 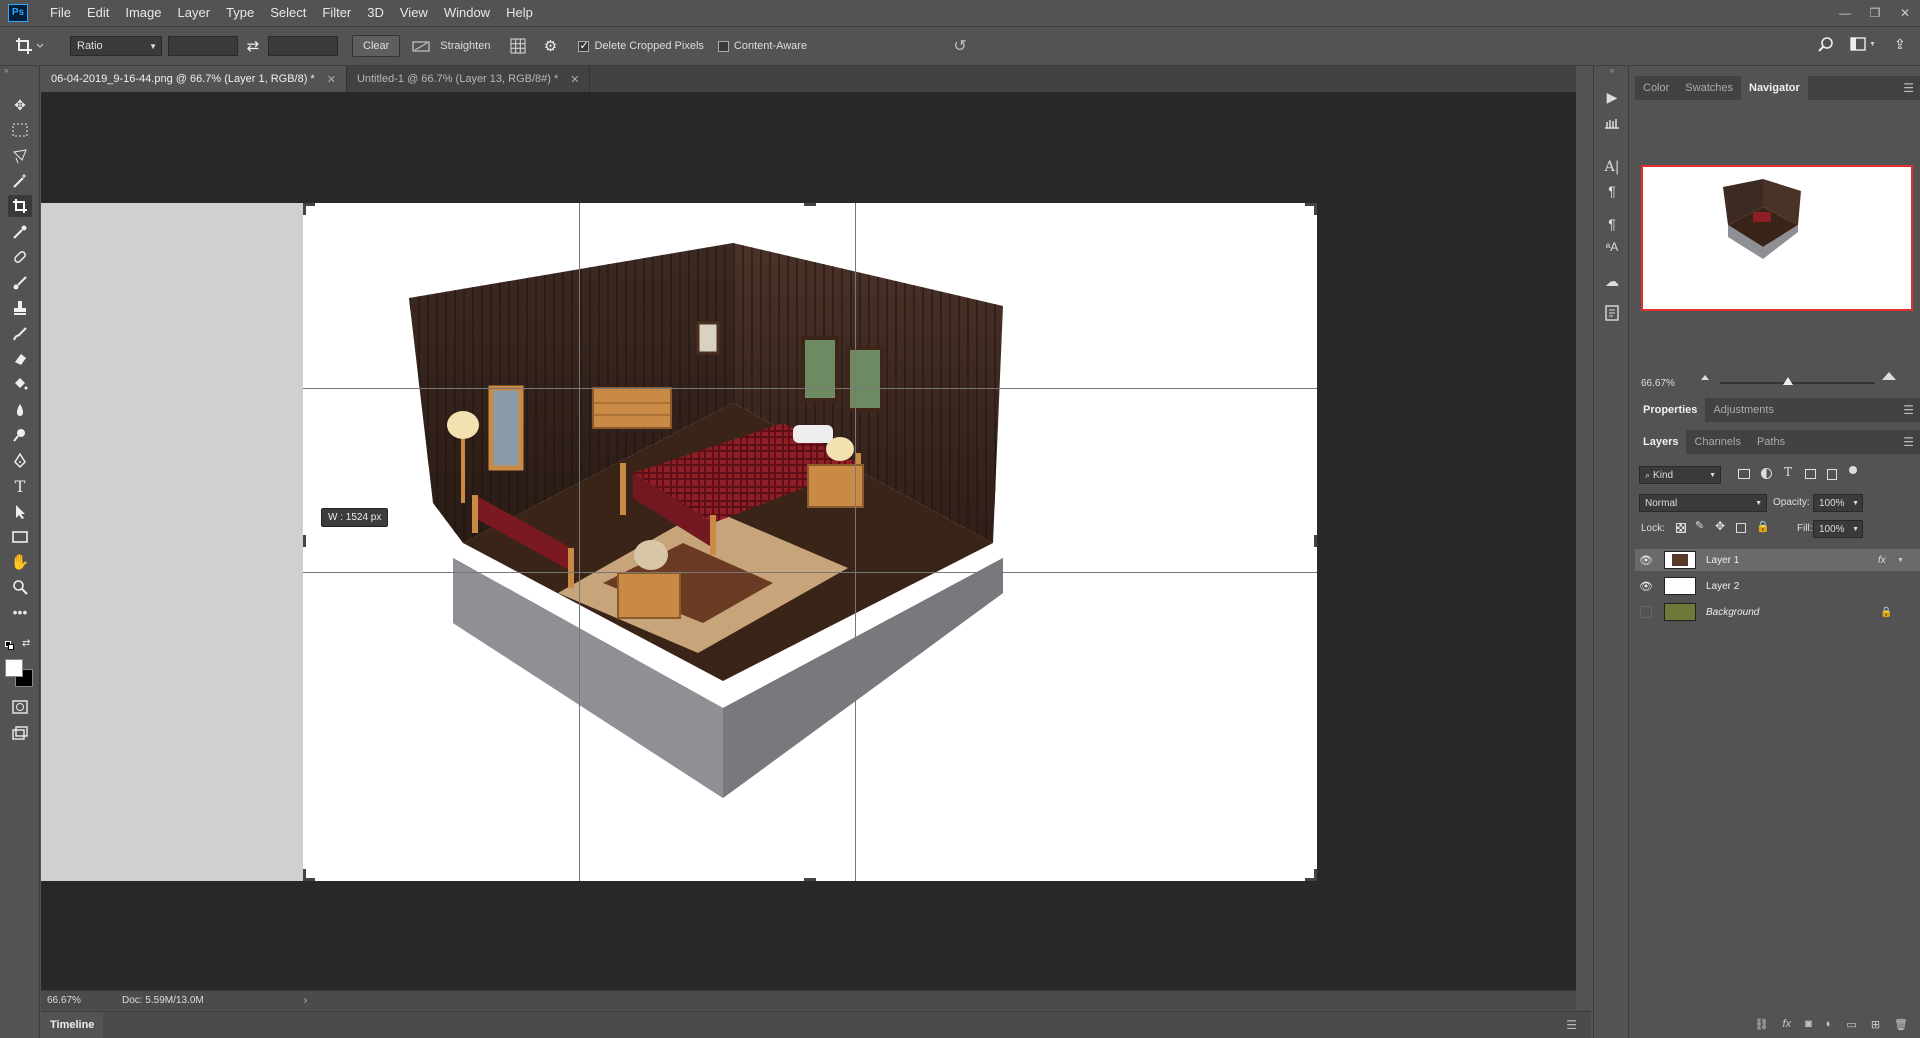 What do you see at coordinates (960, 46) in the screenshot?
I see `reset-crop-icon: ↺` at bounding box center [960, 46].